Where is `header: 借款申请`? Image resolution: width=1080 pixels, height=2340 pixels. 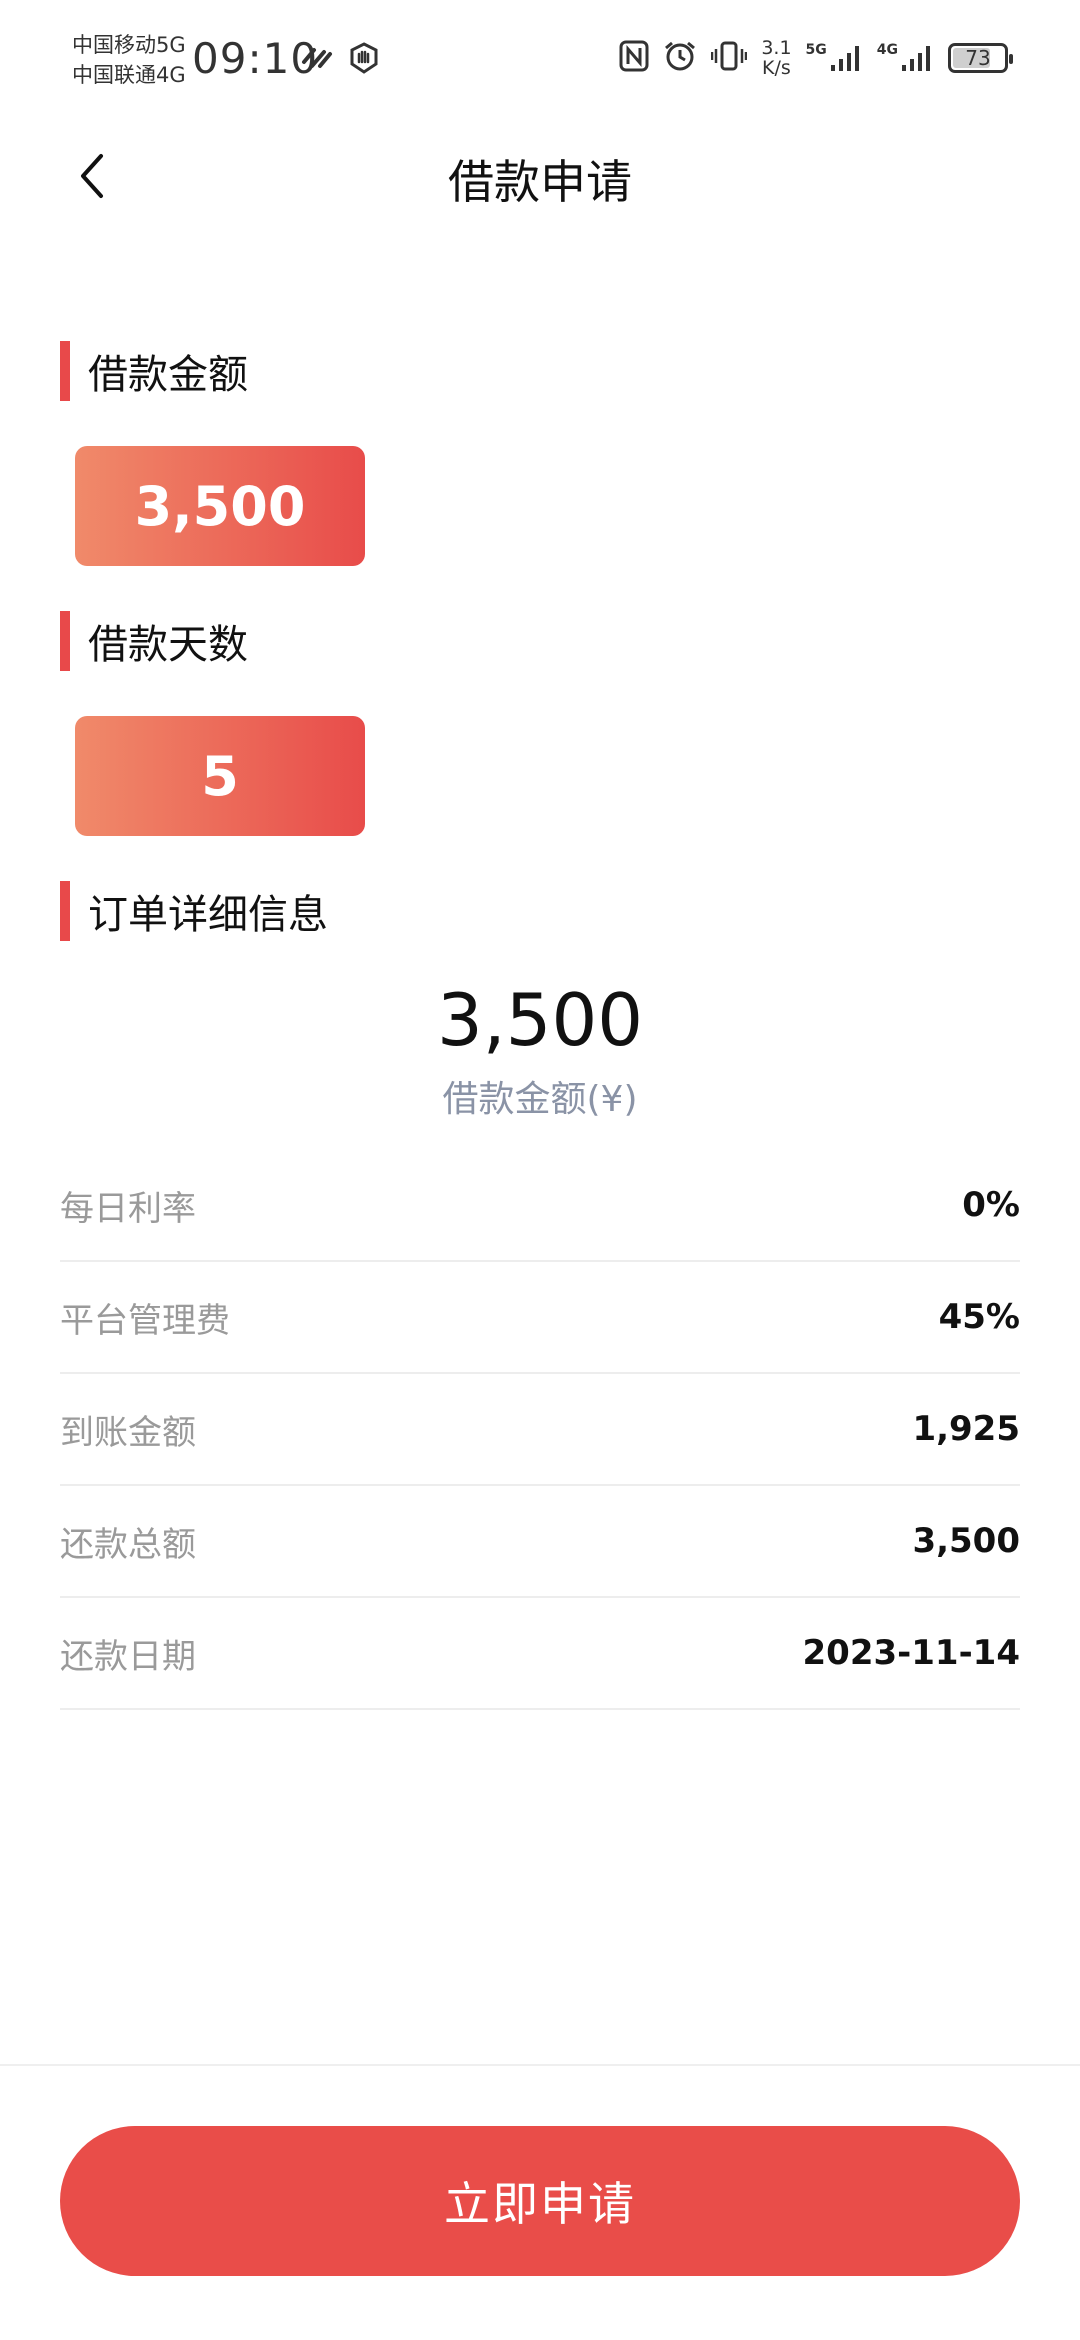 header: 借款申请 is located at coordinates (540, 175).